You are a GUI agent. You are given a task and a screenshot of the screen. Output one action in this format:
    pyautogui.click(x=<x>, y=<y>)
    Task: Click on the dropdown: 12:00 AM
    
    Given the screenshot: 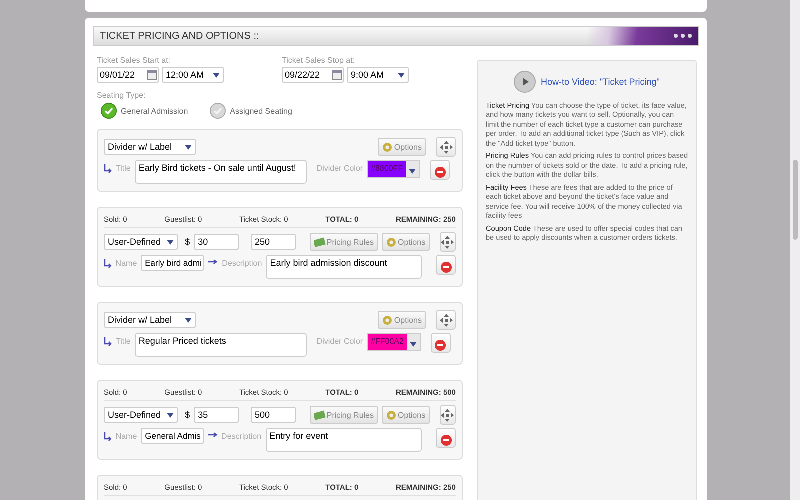 What is the action you would take?
    pyautogui.click(x=193, y=75)
    